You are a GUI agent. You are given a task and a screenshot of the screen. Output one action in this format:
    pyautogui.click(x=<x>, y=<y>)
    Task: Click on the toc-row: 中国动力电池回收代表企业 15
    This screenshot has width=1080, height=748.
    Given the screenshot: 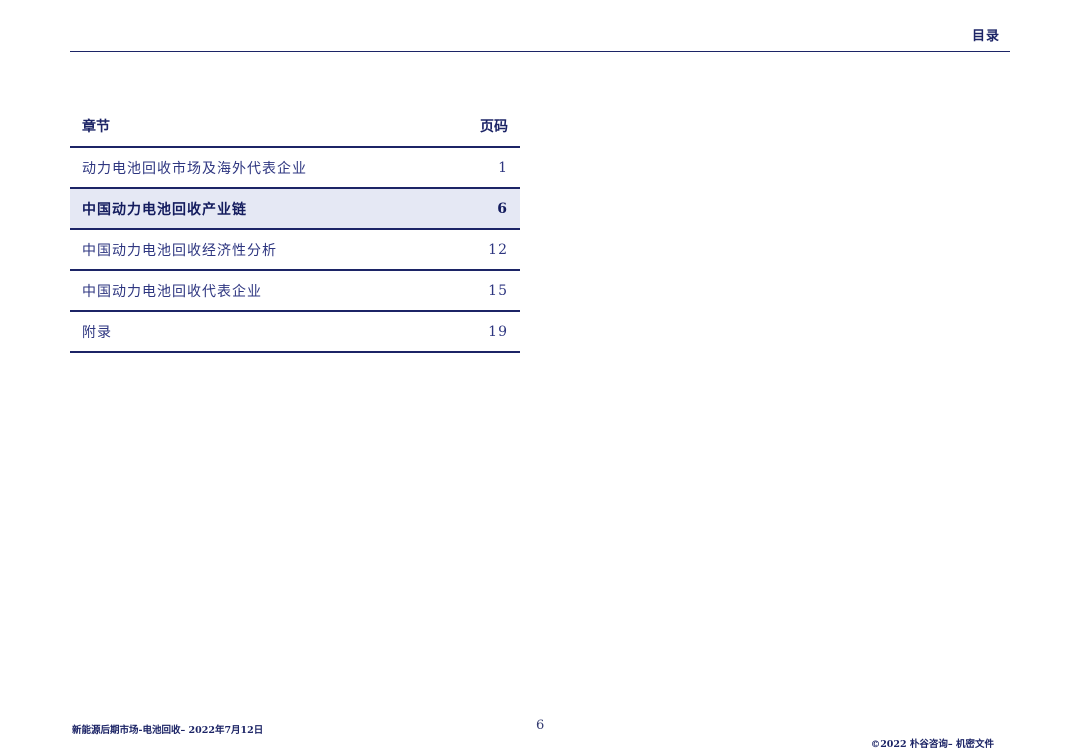 What is the action you would take?
    pyautogui.click(x=295, y=291)
    